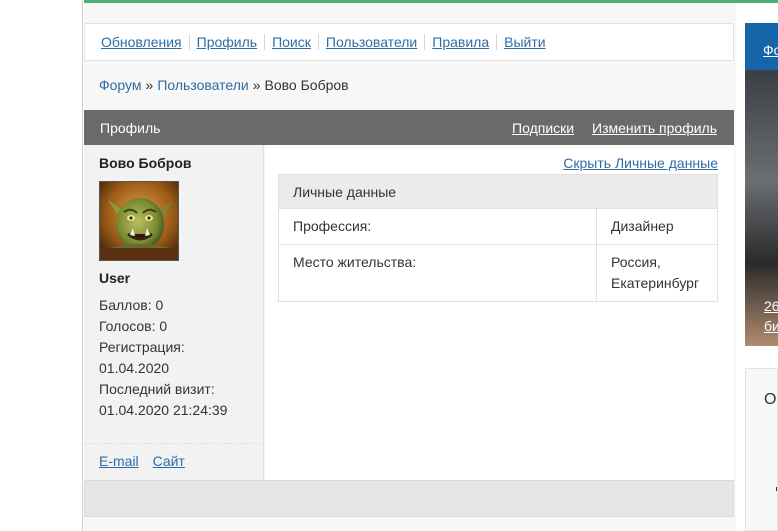 The image size is (778, 531). I want to click on stat-points: Баллов: 0, so click(131, 305).